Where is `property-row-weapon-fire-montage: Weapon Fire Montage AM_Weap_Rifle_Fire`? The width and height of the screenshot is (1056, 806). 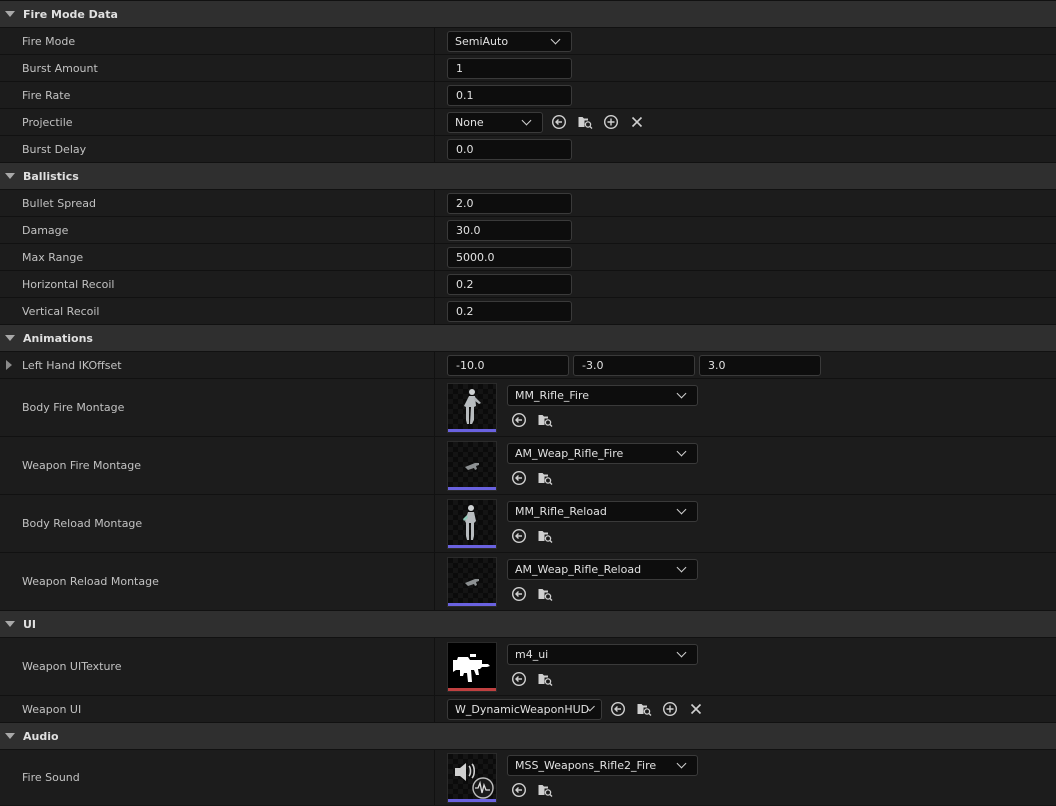
property-row-weapon-fire-montage: Weapon Fire Montage AM_Weap_Rifle_Fire is located at coordinates (528, 465).